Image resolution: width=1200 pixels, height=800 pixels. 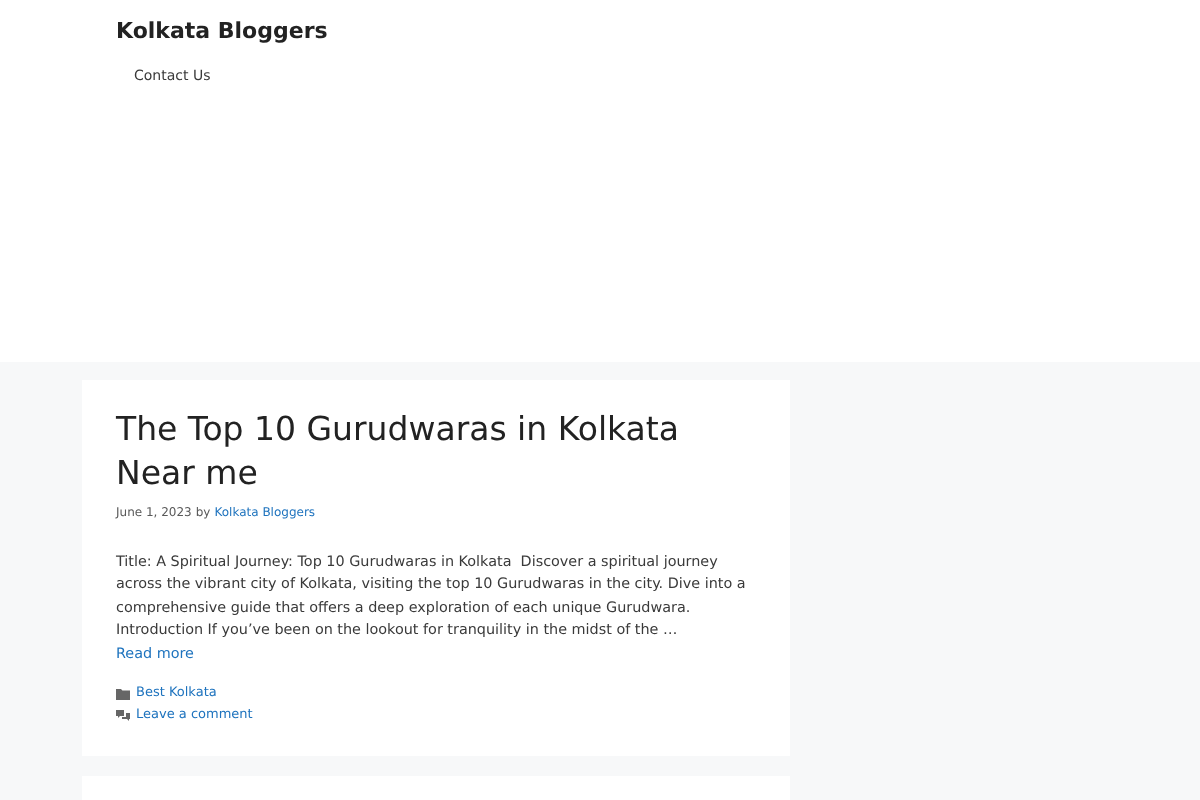 What do you see at coordinates (123, 693) in the screenshot?
I see `folder-icon` at bounding box center [123, 693].